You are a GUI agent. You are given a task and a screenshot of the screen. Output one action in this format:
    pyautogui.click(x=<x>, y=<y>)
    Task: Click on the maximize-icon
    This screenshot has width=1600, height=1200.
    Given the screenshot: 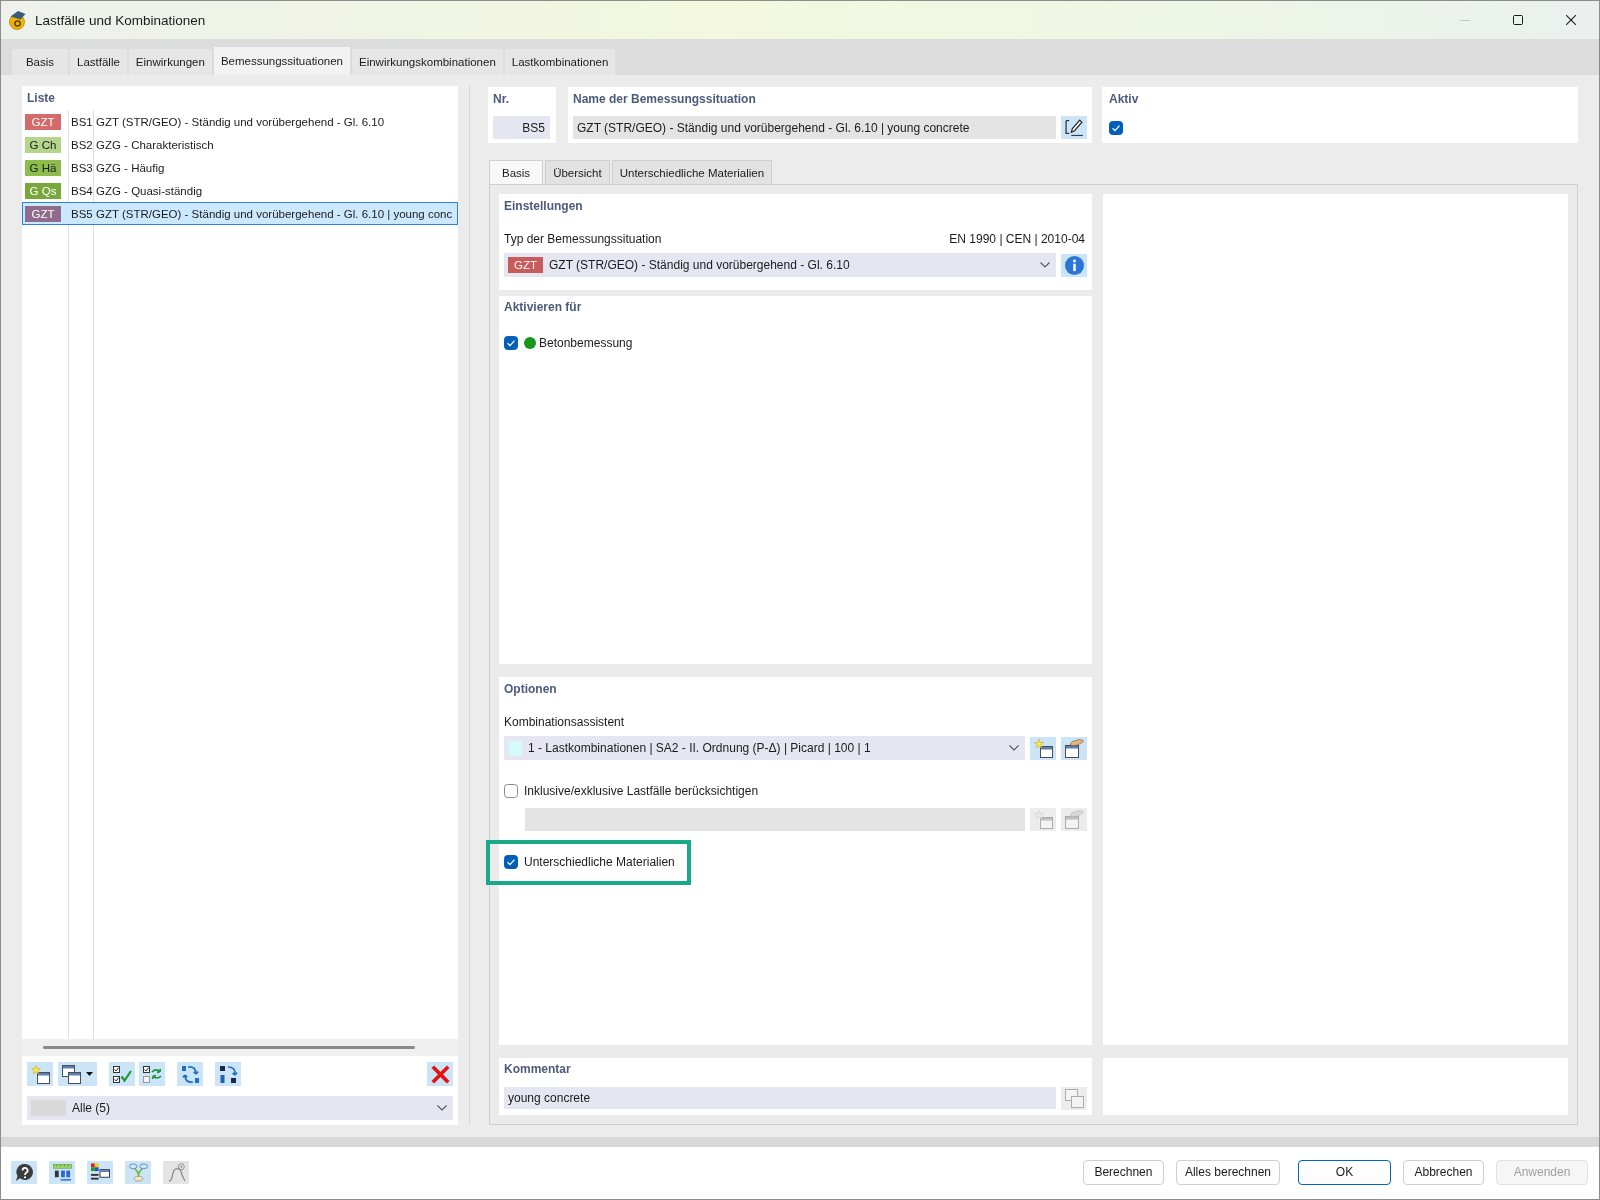 What is the action you would take?
    pyautogui.click(x=1517, y=20)
    